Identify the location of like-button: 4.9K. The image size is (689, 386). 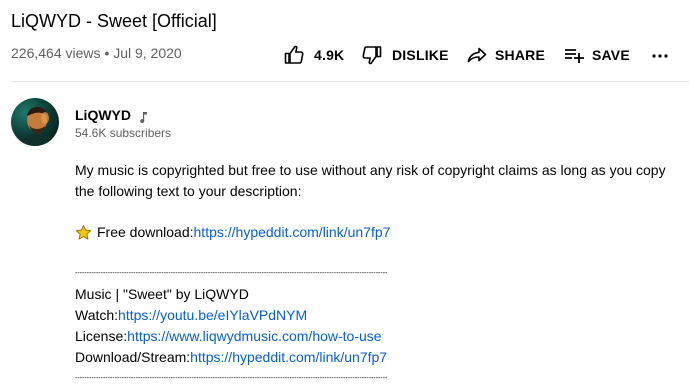
(313, 55).